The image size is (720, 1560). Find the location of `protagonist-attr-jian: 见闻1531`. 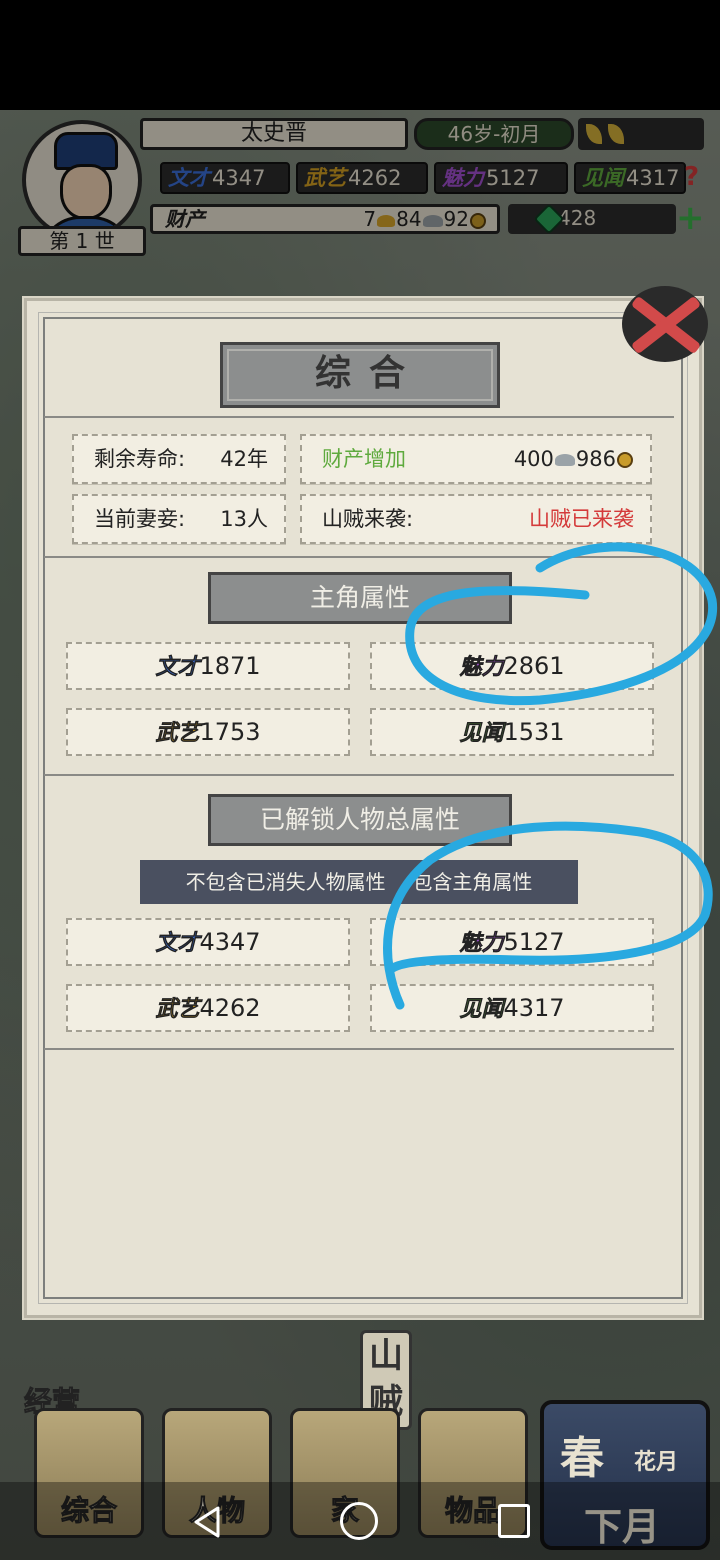

protagonist-attr-jian: 见闻1531 is located at coordinates (512, 732).